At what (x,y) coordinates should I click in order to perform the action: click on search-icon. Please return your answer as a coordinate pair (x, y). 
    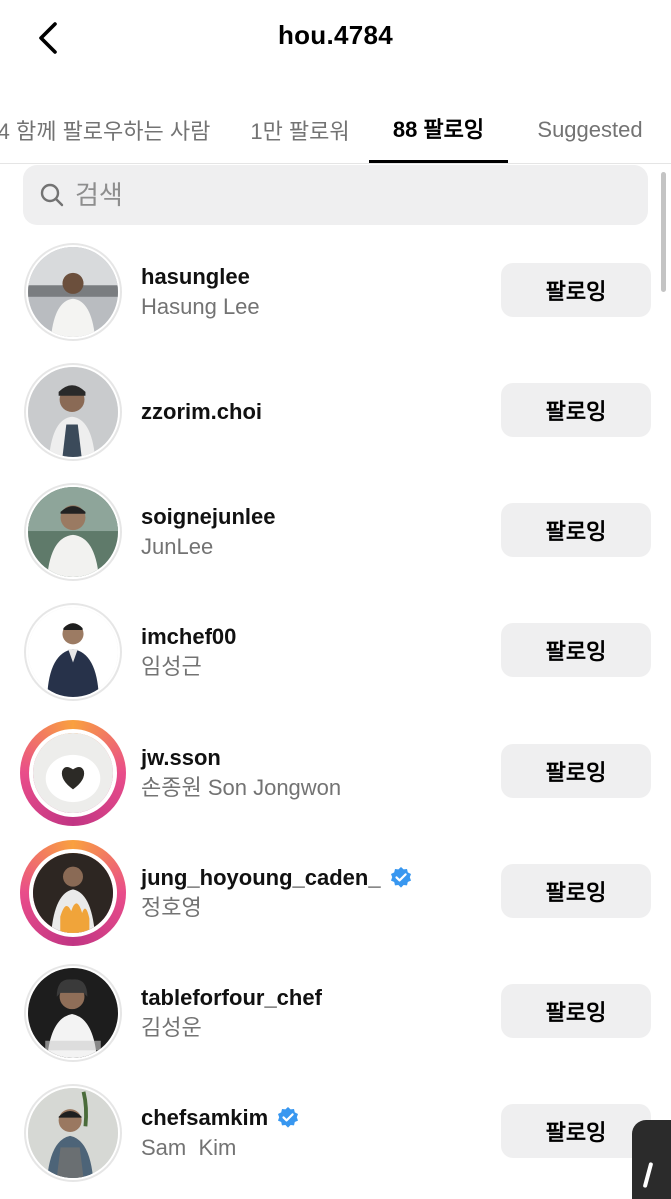
    Looking at the image, I should click on (52, 195).